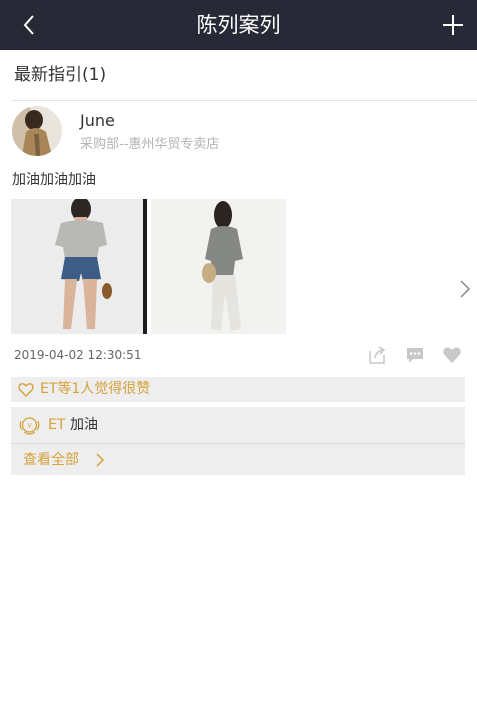  What do you see at coordinates (453, 25) in the screenshot?
I see `plus-icon` at bounding box center [453, 25].